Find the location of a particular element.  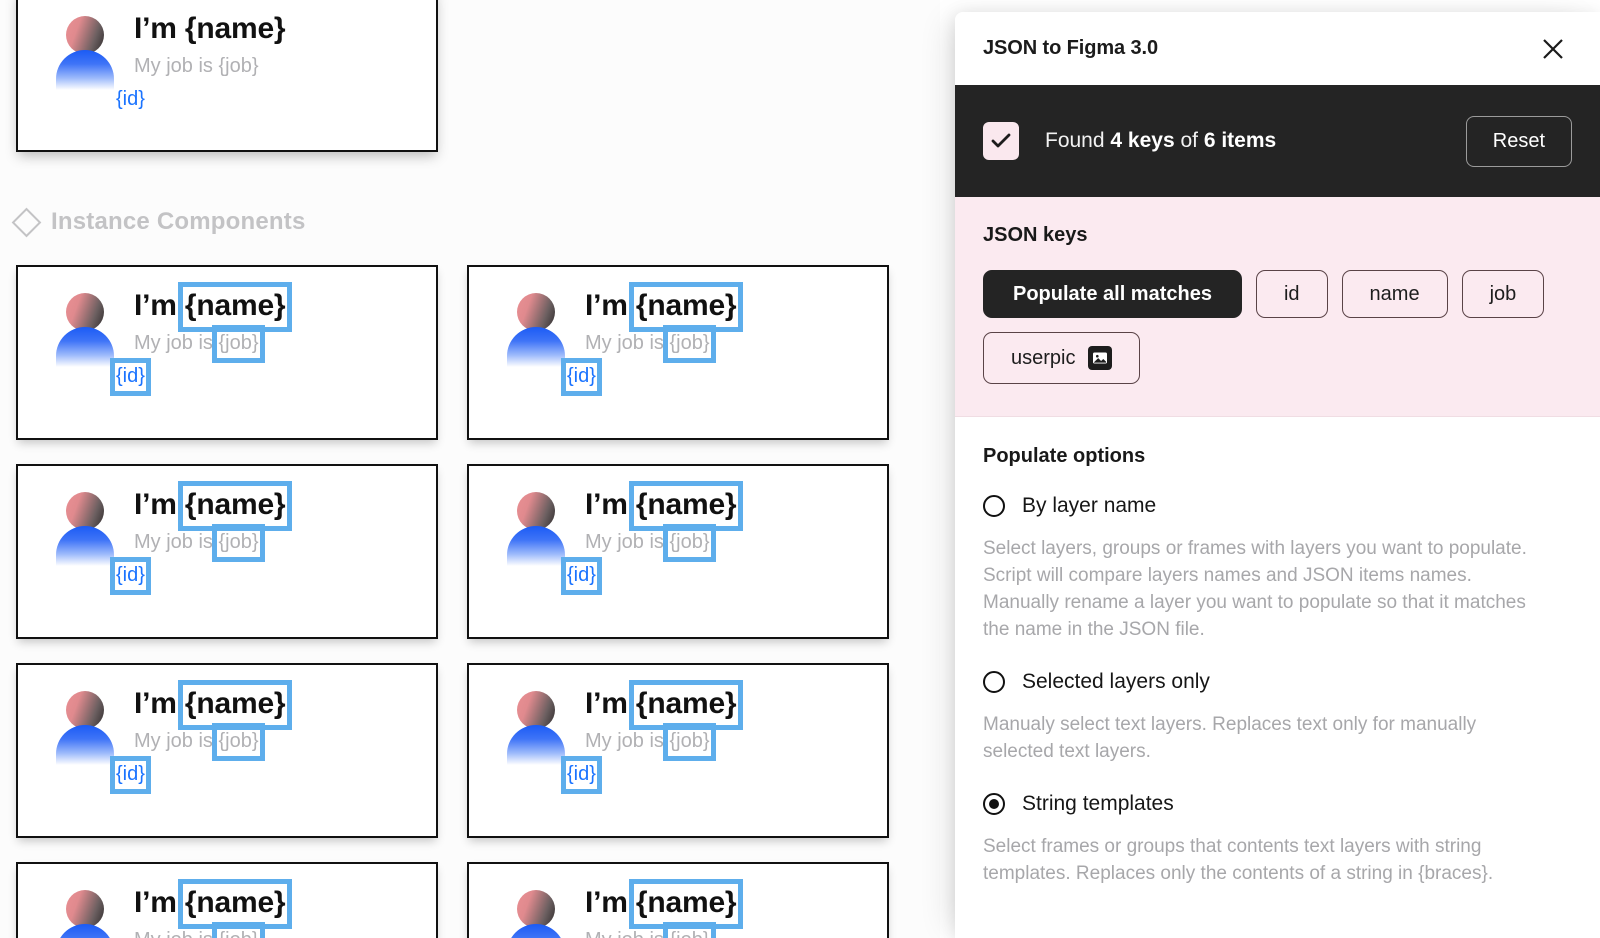

found-text-mid: of is located at coordinates (1189, 140).